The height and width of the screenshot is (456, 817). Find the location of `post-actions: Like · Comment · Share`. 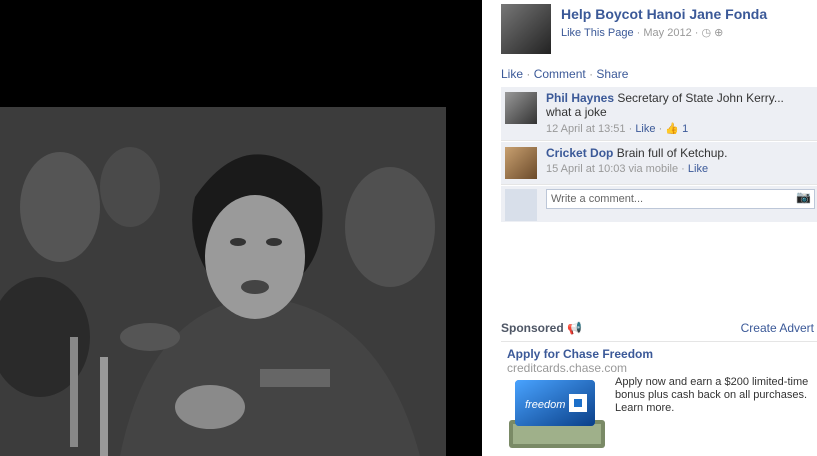

post-actions: Like · Comment · Share is located at coordinates (565, 74).